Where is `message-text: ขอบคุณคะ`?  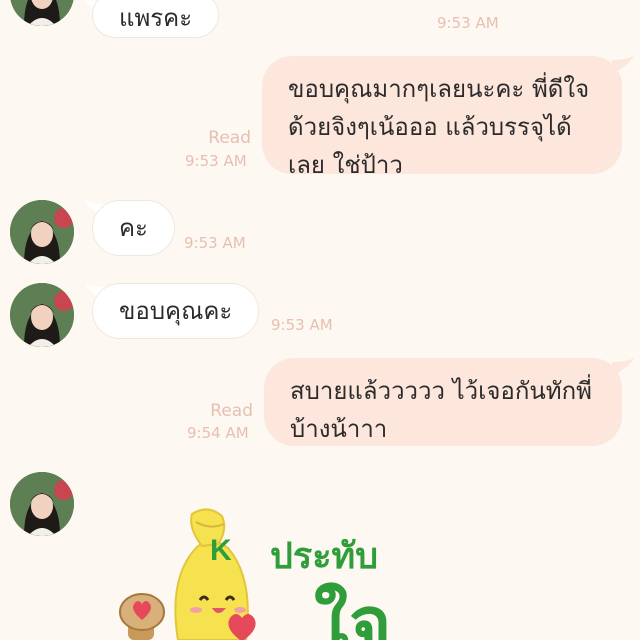 message-text: ขอบคุณคะ is located at coordinates (176, 311).